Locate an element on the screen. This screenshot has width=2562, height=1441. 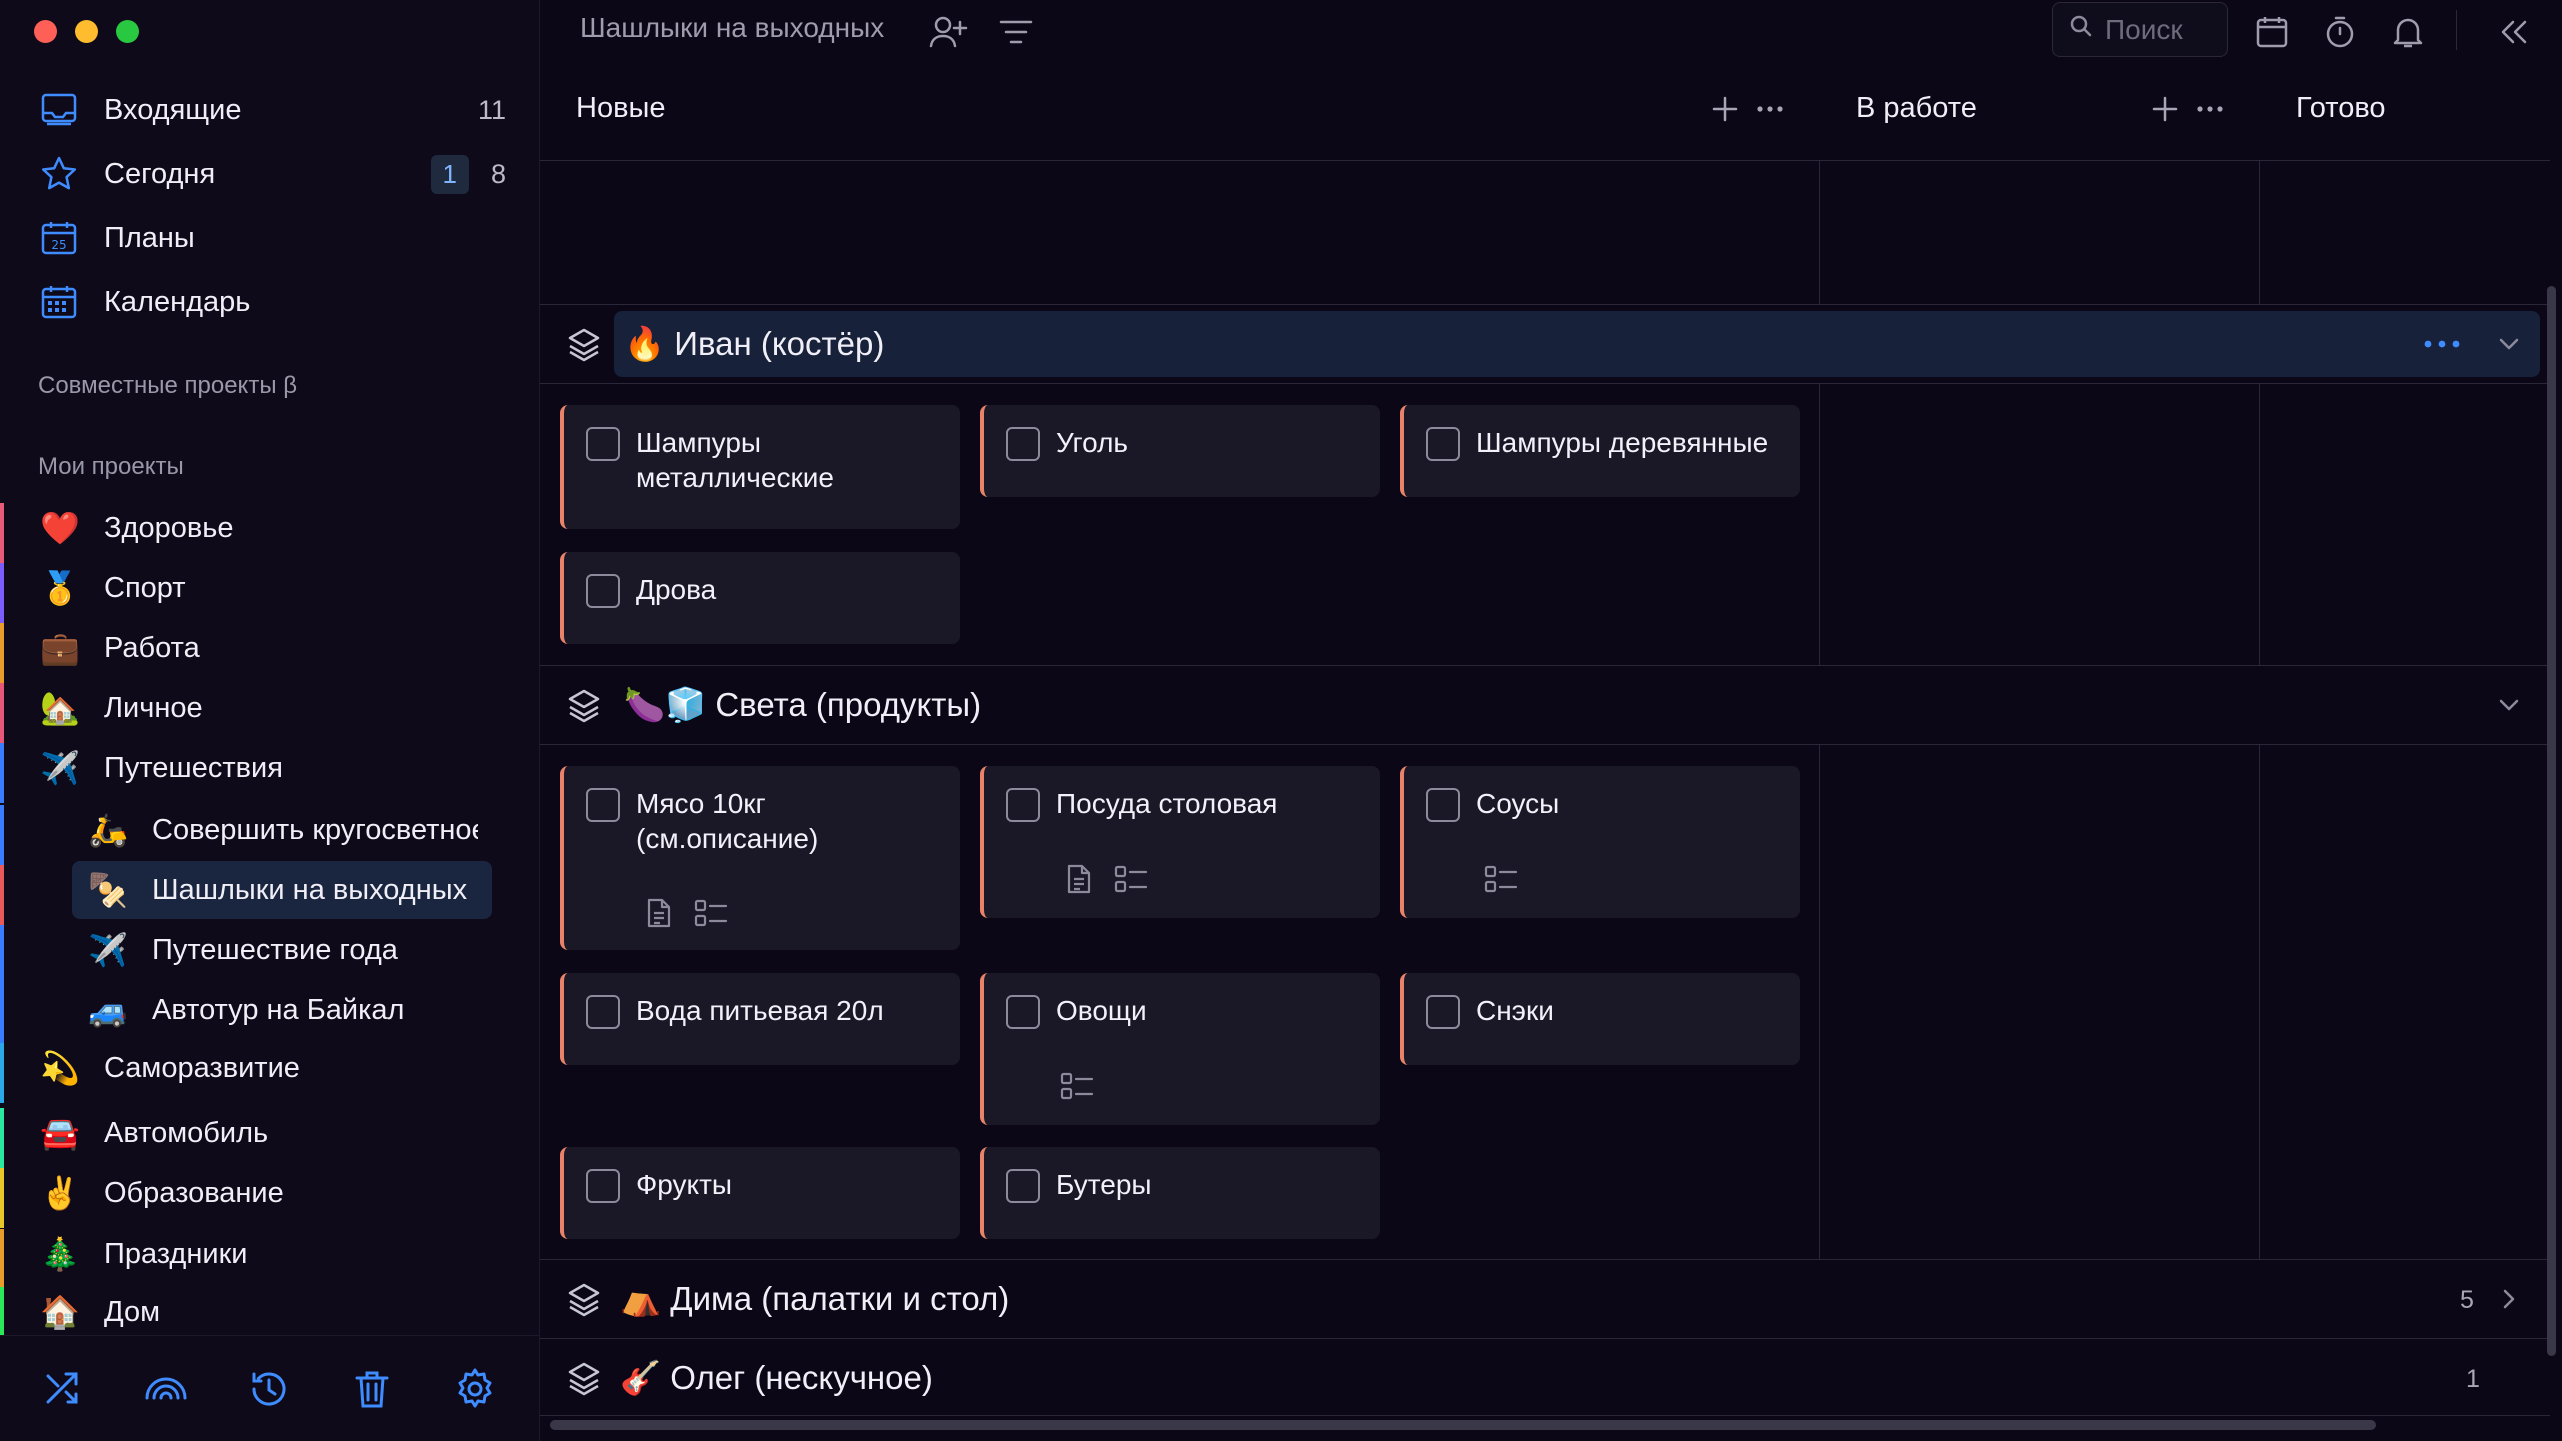
column-header-new: Новые is located at coordinates (620, 108).